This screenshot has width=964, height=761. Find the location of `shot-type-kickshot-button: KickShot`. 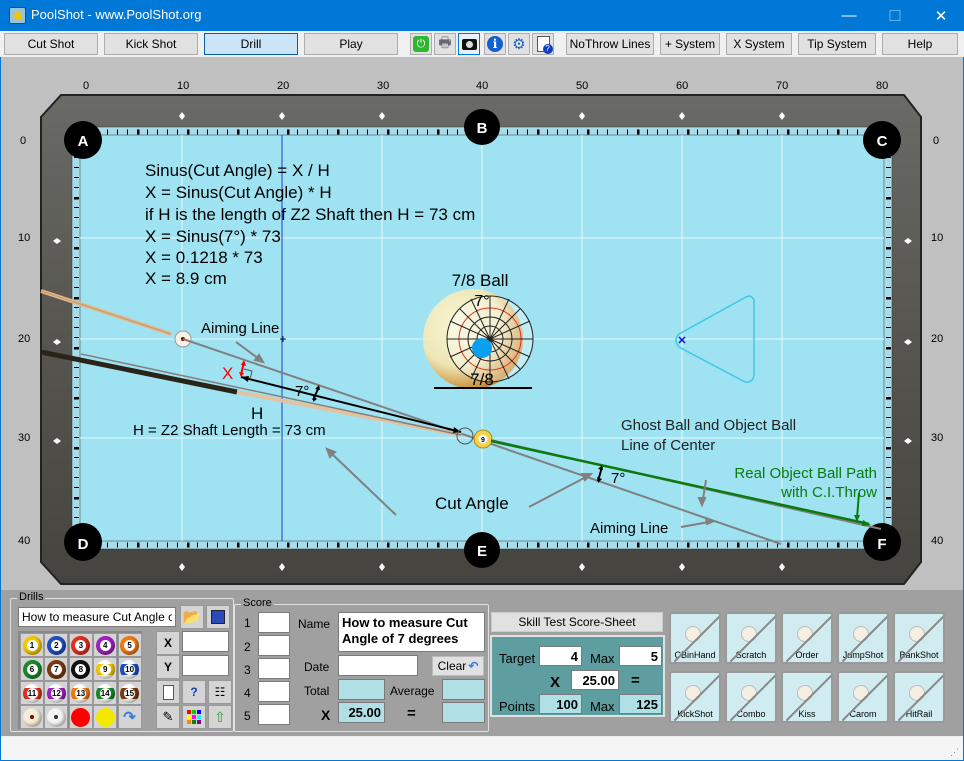

shot-type-kickshot-button: KickShot is located at coordinates (695, 697).